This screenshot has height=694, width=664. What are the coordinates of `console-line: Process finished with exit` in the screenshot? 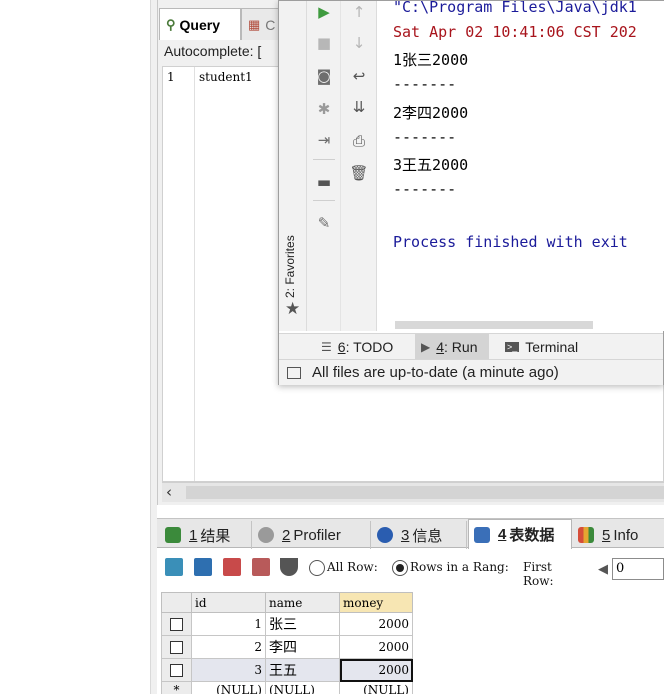 It's located at (510, 242).